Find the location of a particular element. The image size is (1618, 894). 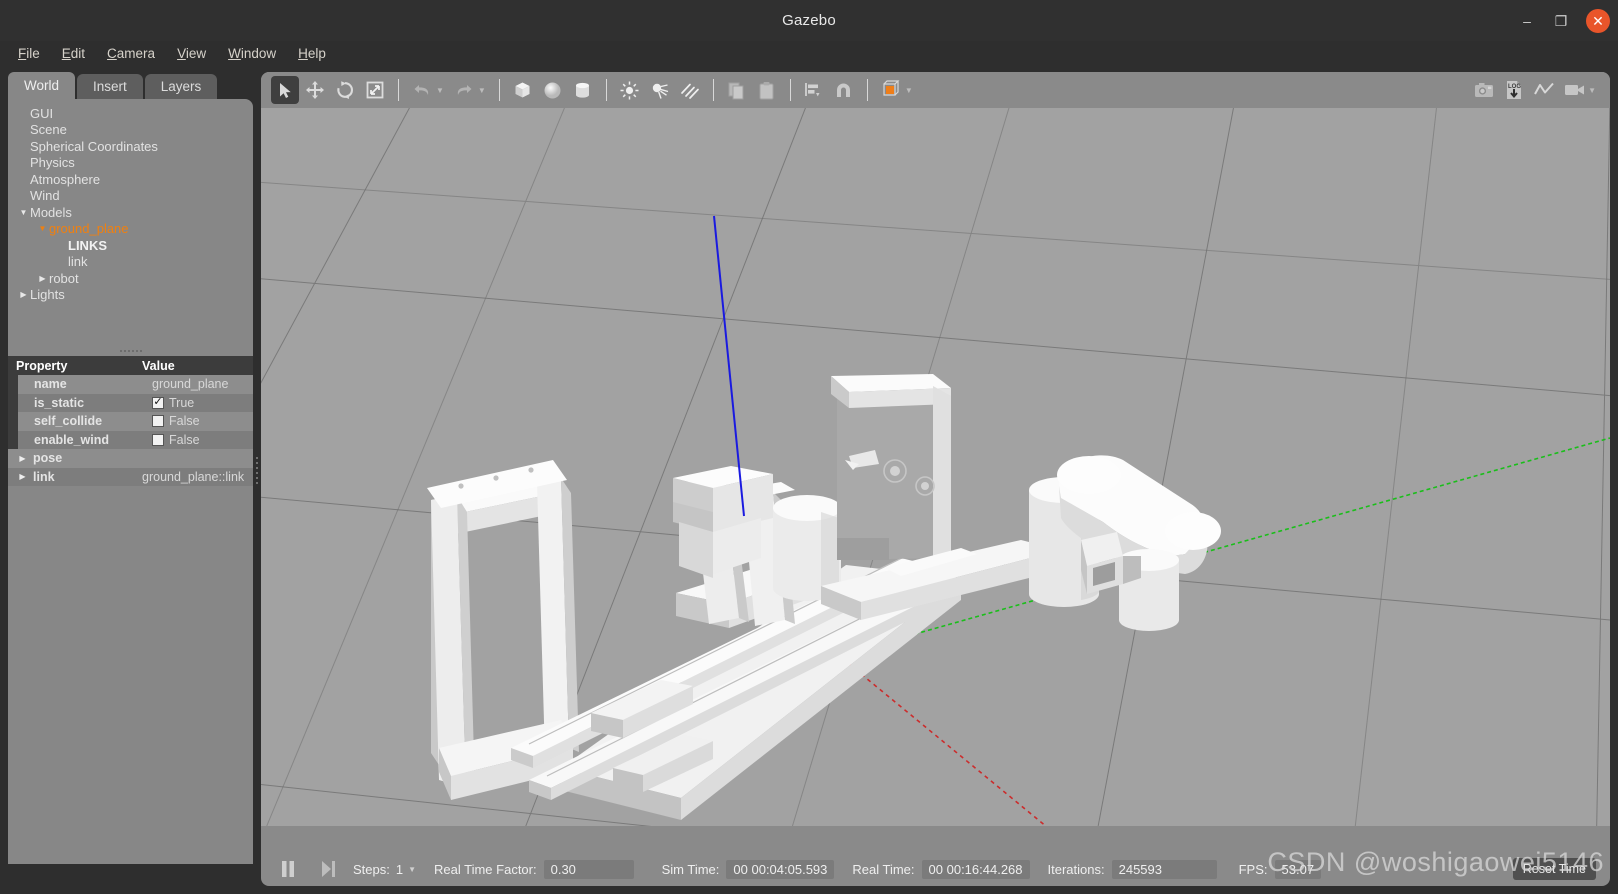

tree-item-robot: ▶ robot is located at coordinates (130, 278).